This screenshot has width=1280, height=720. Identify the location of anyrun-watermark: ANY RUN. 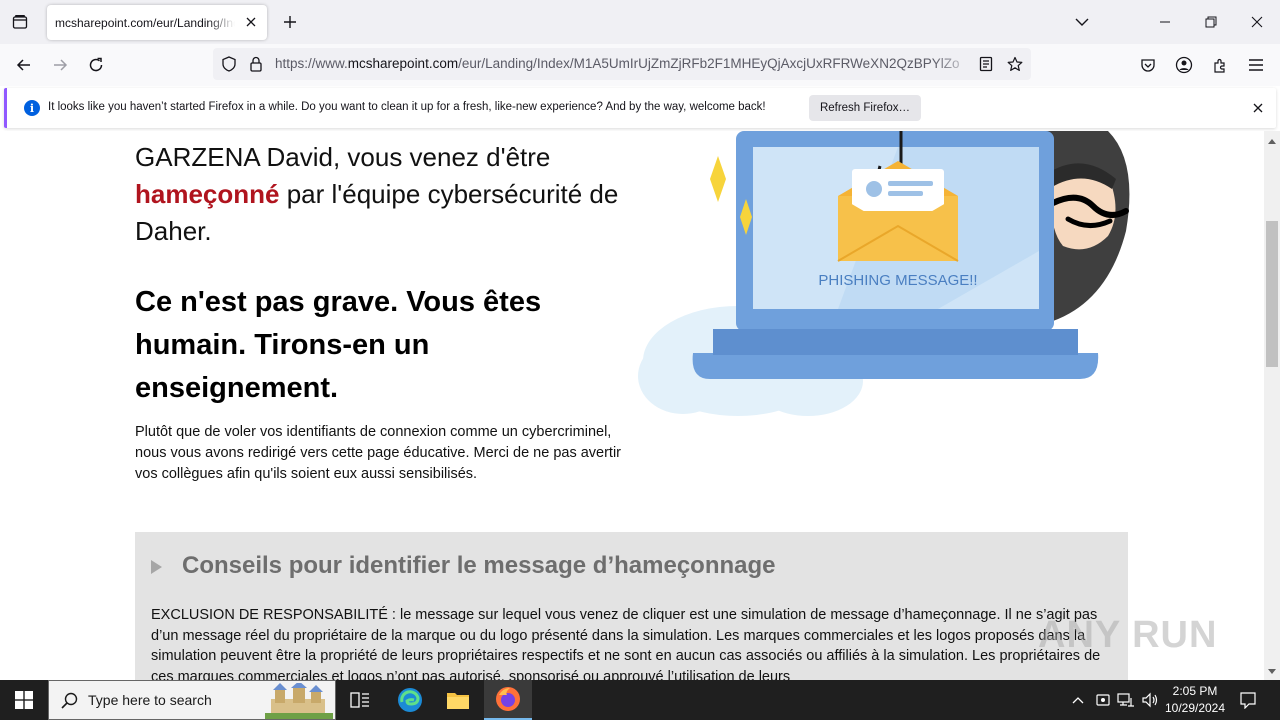
(1128, 635).